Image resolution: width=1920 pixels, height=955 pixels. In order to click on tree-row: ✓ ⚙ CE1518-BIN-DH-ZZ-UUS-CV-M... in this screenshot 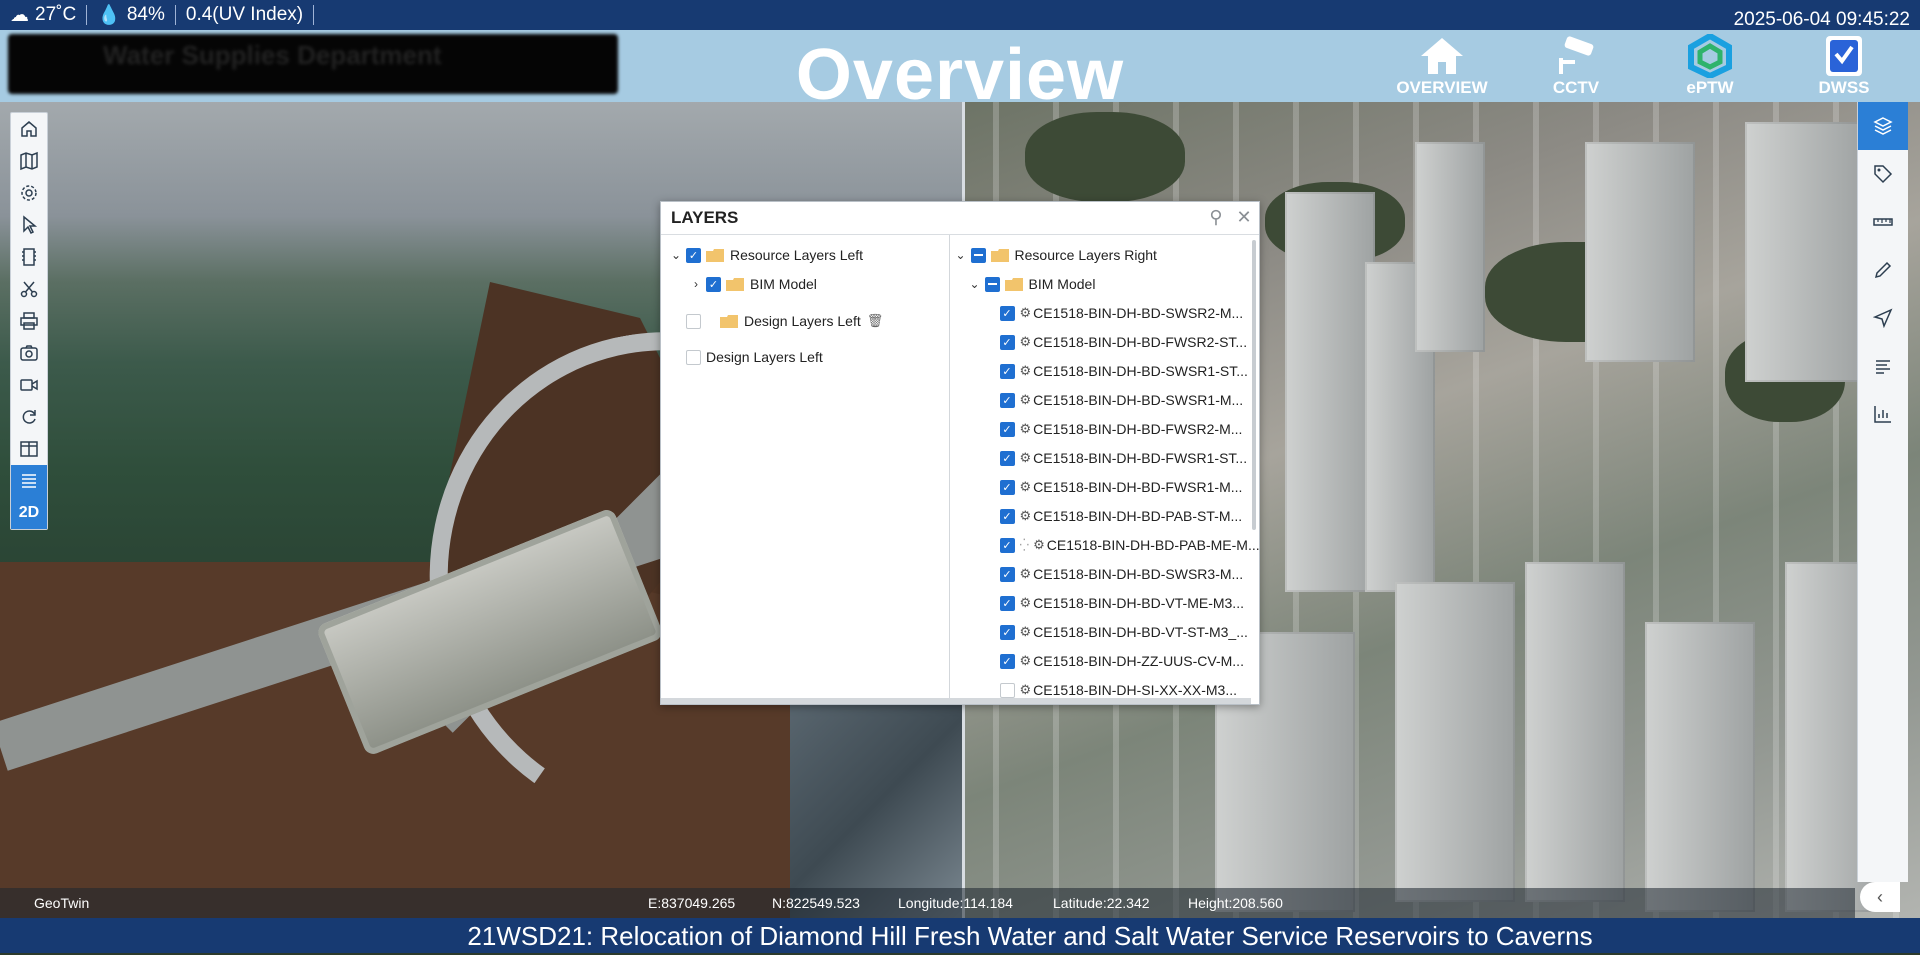, I will do `click(1120, 661)`.